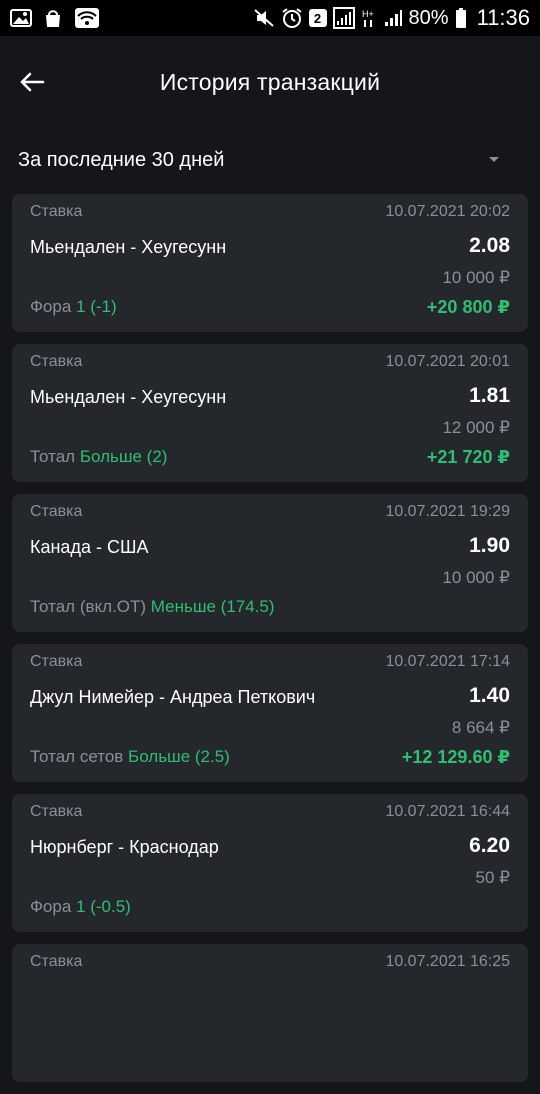  Describe the element at coordinates (393, 18) in the screenshot. I see `signal-bars-icon` at that location.